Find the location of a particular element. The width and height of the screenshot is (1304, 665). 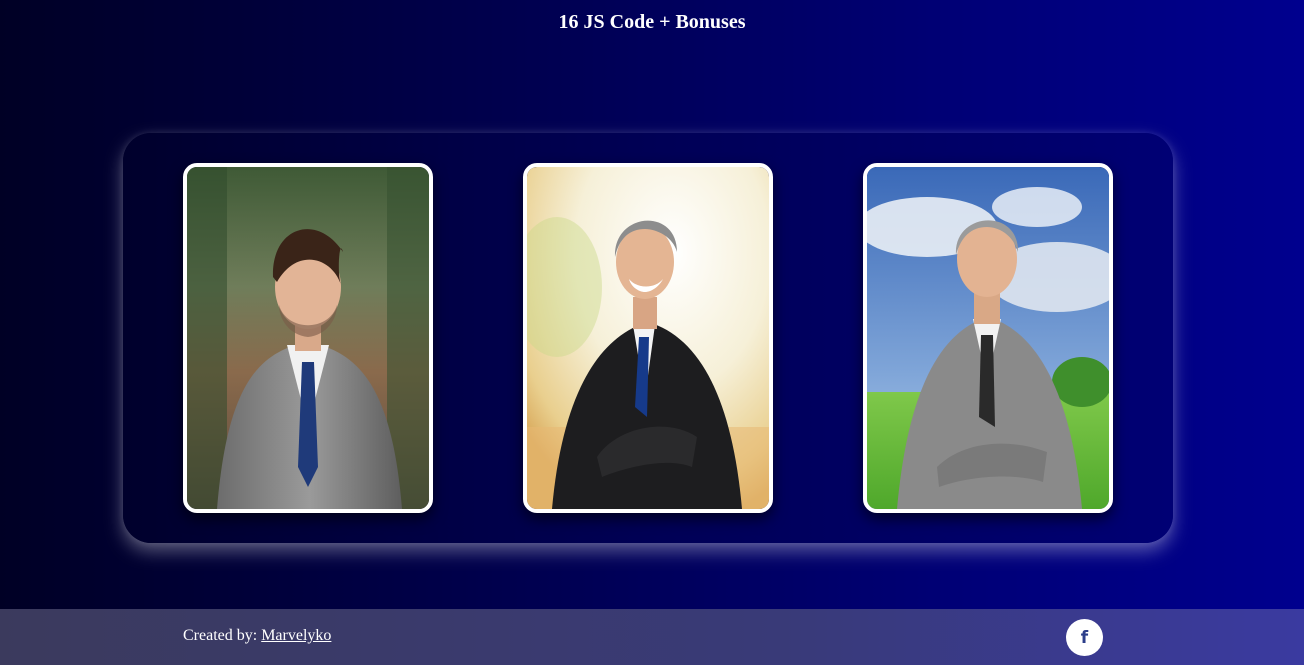

credit-text: Created by: Marvelyko is located at coordinates (257, 636).